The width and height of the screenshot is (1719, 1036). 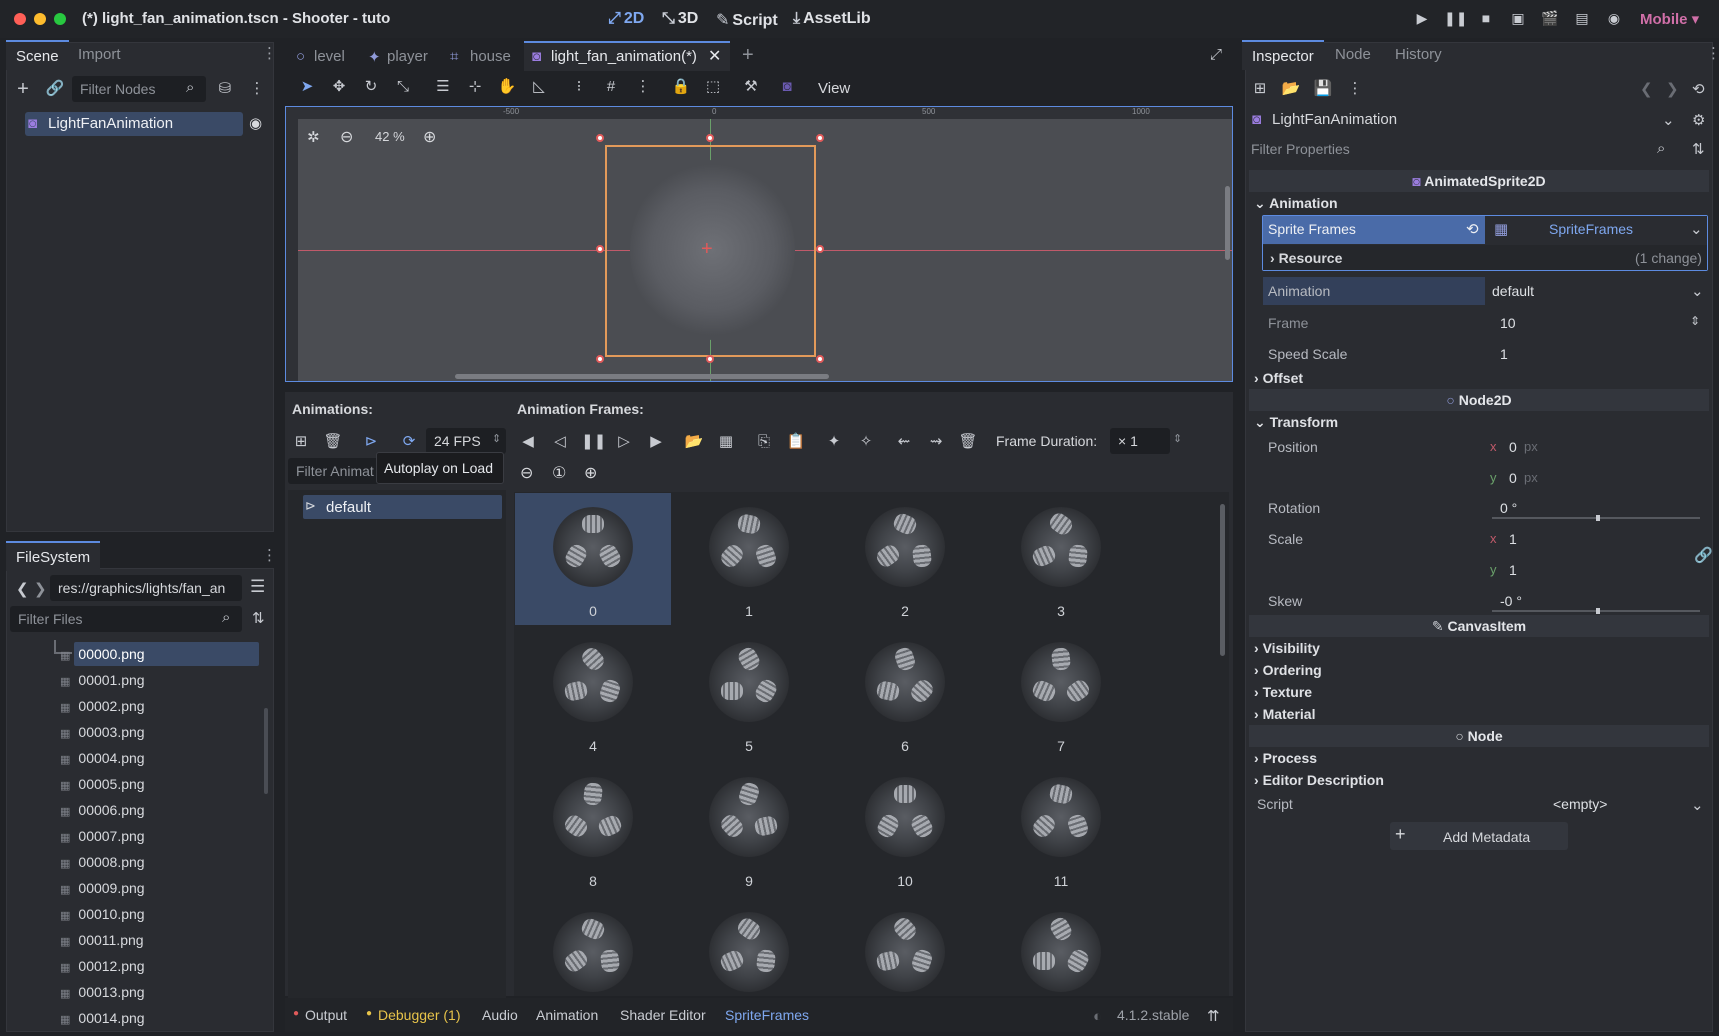 I want to click on frame-cell: 3, so click(x=1061, y=559).